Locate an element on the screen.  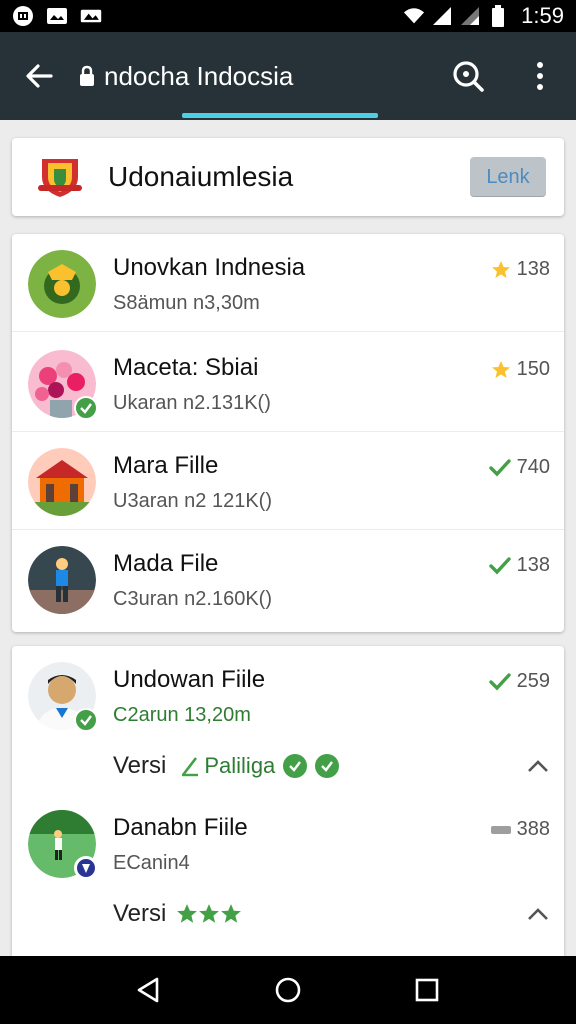
header-title: Udonaiumlesia is located at coordinates (201, 176).